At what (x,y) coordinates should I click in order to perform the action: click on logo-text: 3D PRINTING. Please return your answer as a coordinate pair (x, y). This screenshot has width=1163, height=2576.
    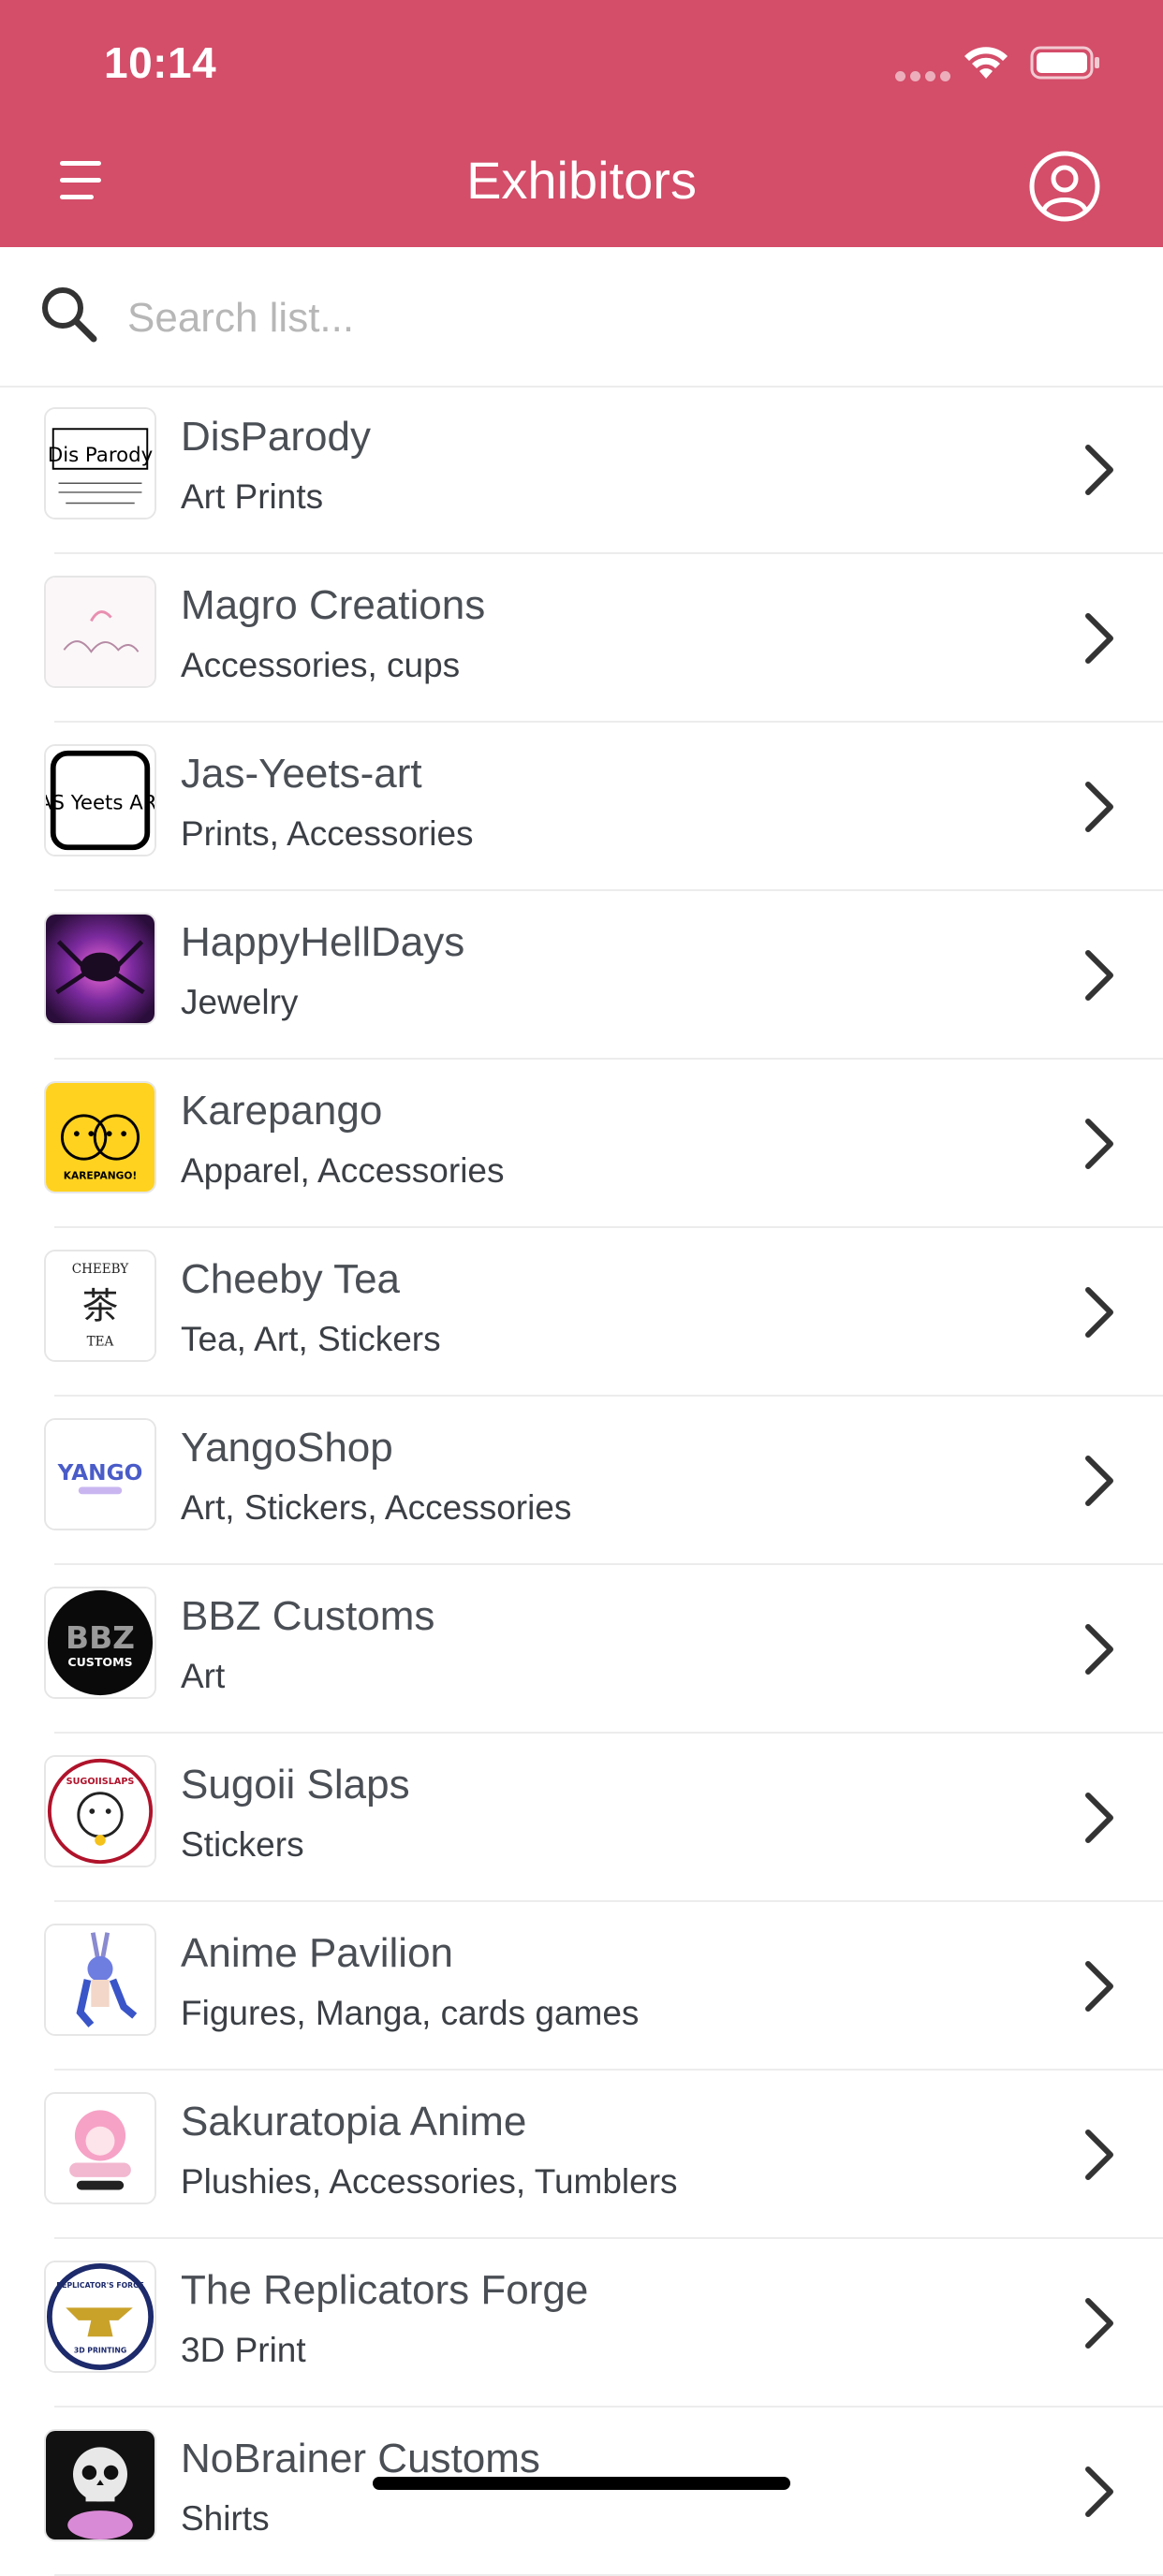
    Looking at the image, I should click on (100, 2351).